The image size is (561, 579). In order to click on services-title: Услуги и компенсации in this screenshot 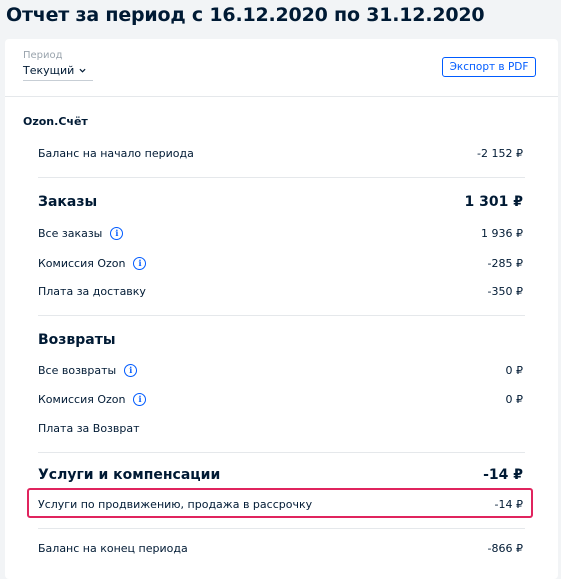, I will do `click(129, 475)`.